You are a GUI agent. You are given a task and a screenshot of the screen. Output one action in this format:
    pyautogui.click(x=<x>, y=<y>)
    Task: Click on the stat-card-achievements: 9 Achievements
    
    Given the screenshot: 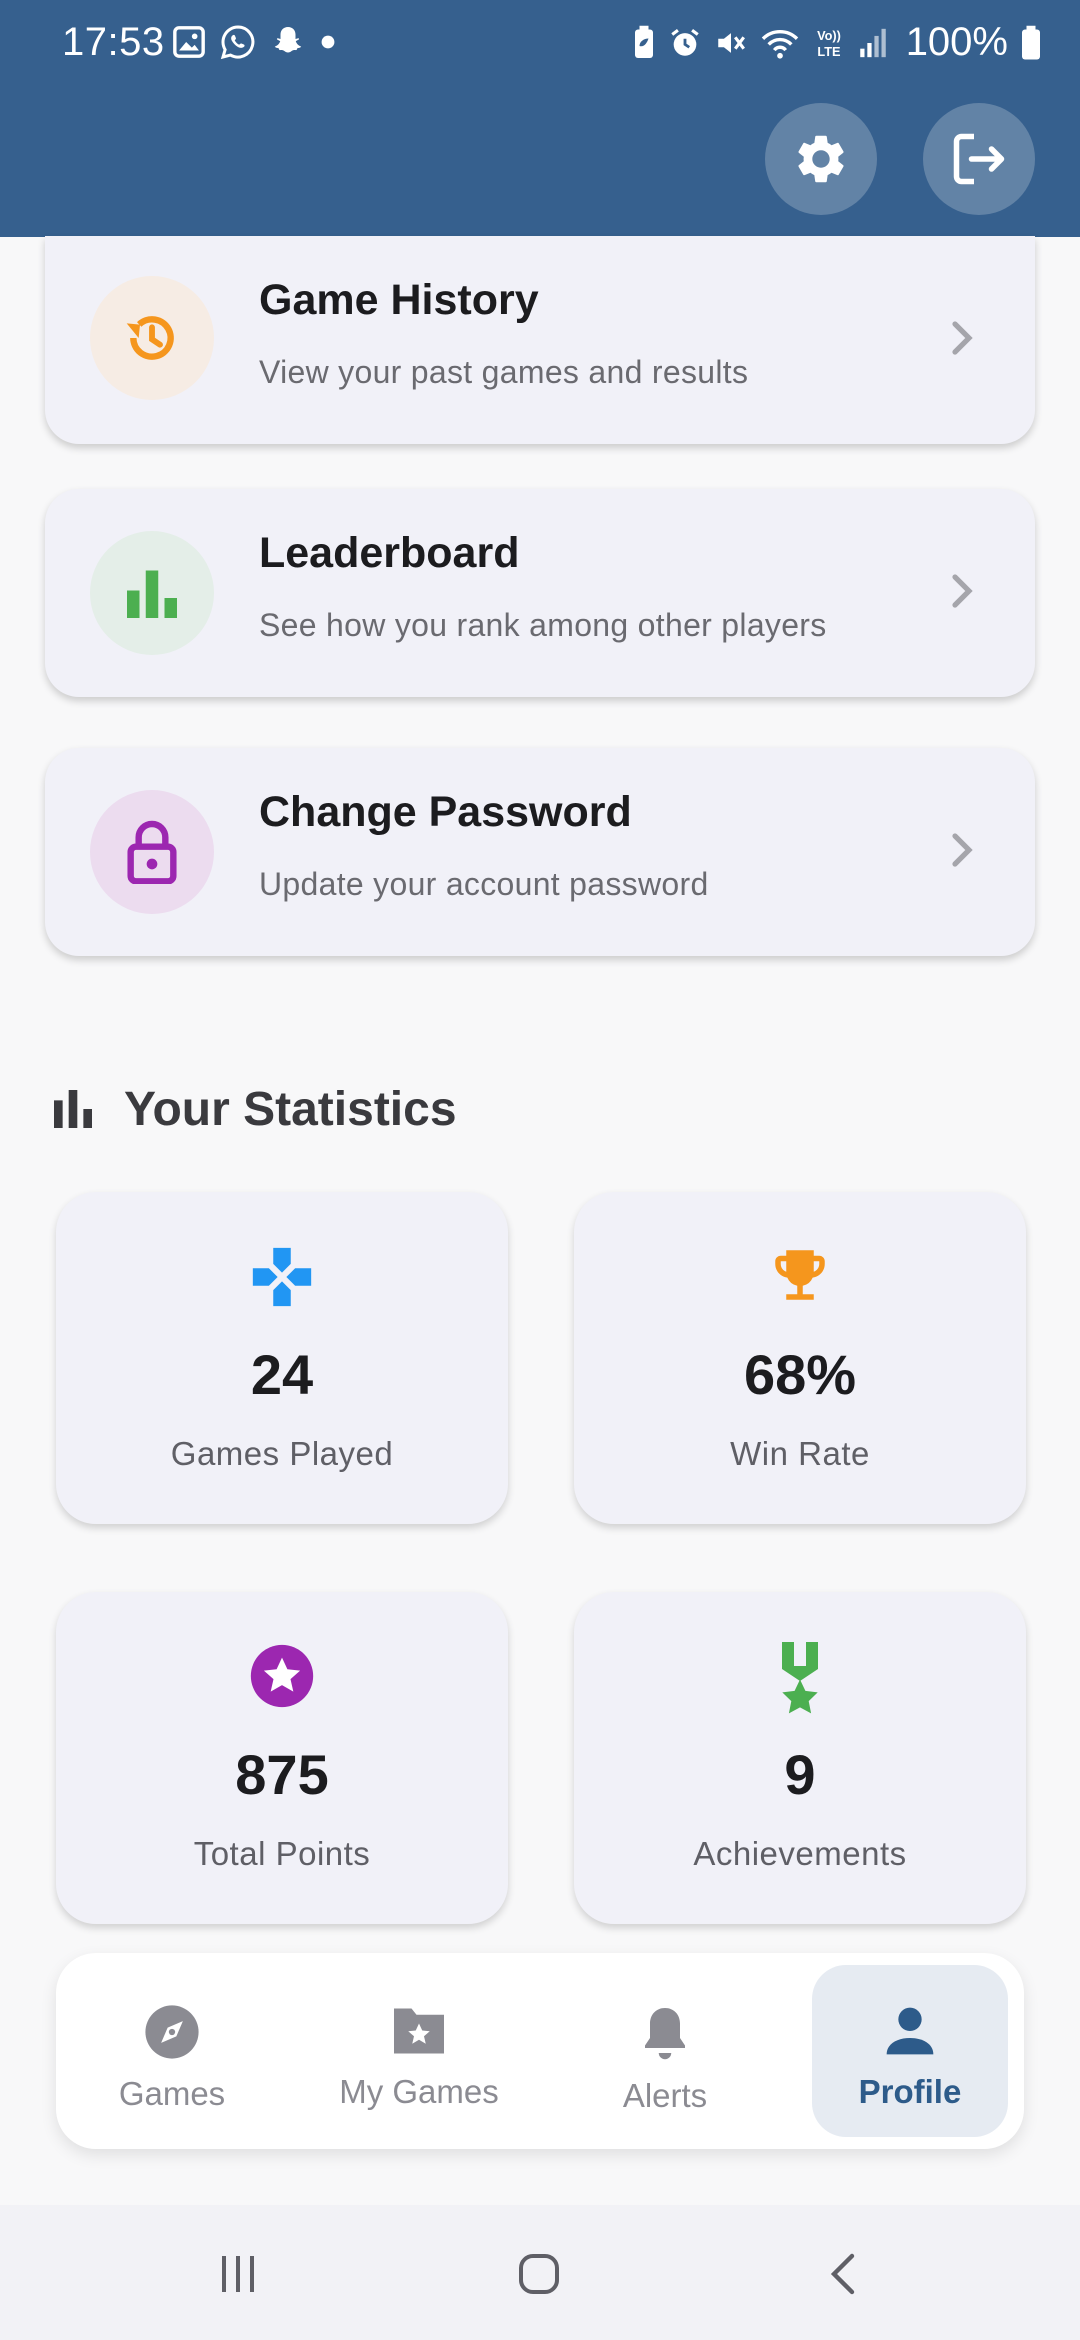 What is the action you would take?
    pyautogui.click(x=800, y=1758)
    